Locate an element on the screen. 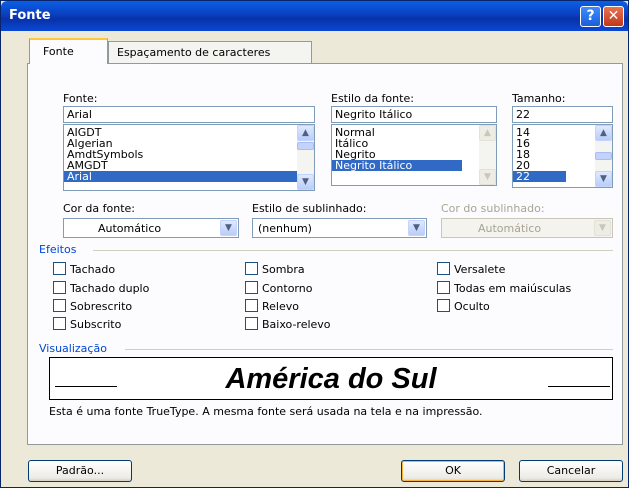  preview-group-label: Visualização is located at coordinates (73, 348).